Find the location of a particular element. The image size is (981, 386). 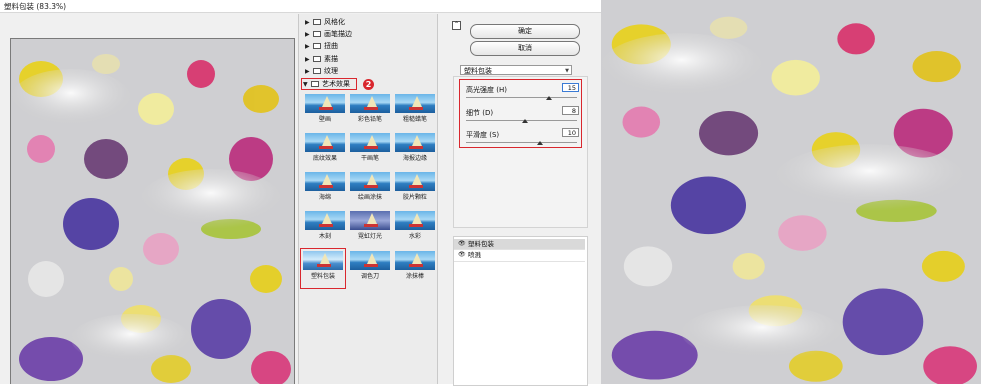

cancel-button: 取消 is located at coordinates (525, 48).